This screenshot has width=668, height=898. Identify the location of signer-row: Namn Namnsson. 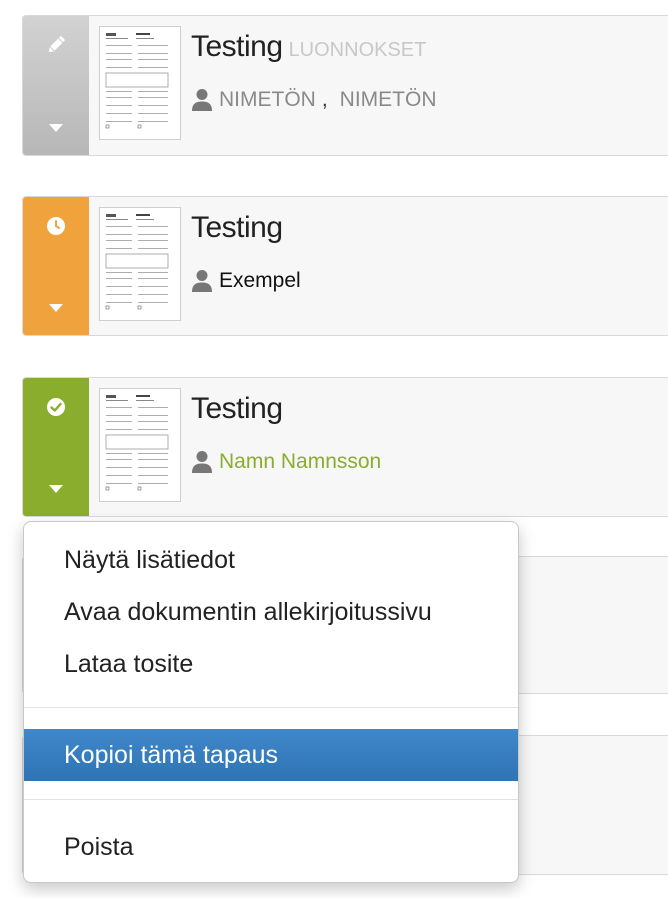
(286, 462).